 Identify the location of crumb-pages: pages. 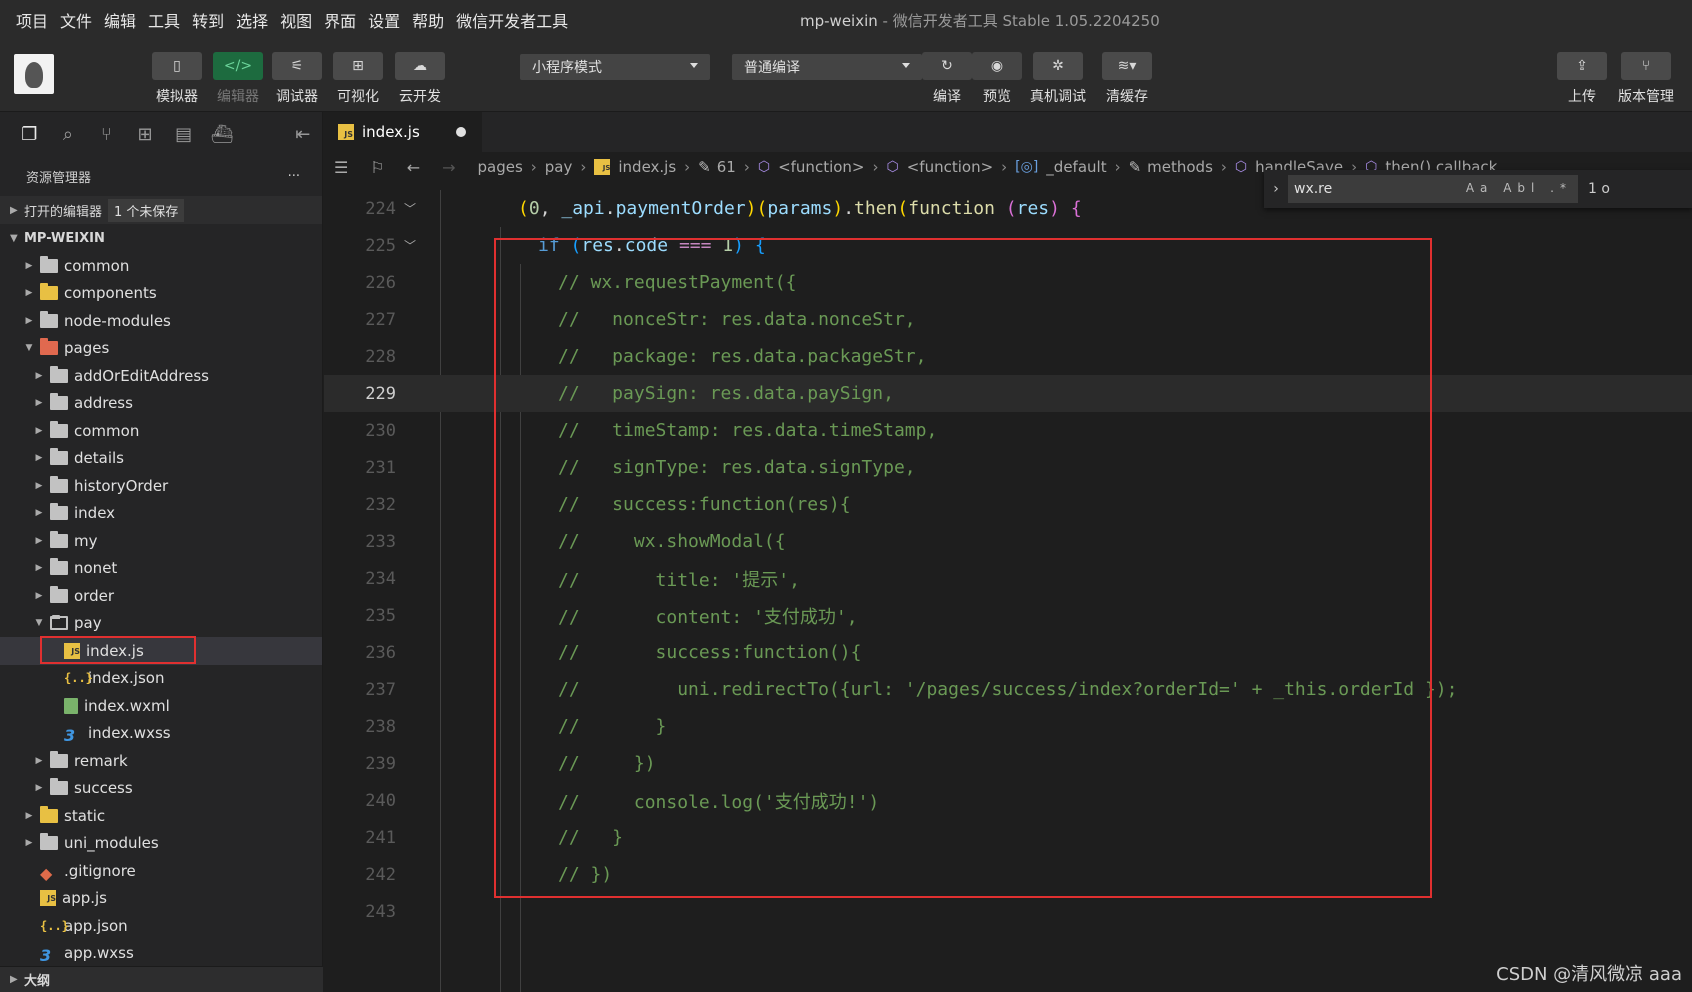
(500, 167).